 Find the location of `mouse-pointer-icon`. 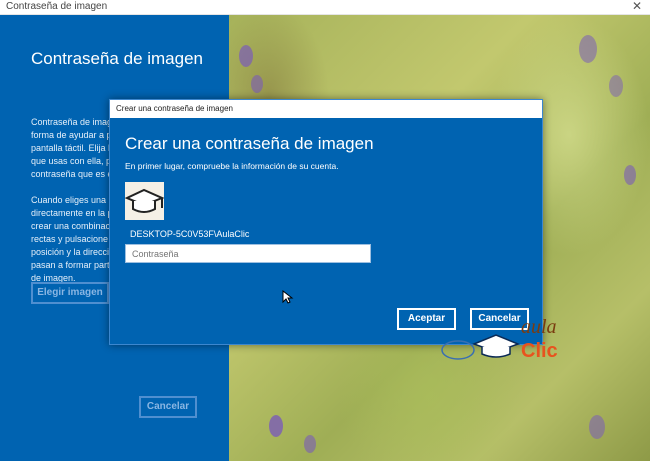

mouse-pointer-icon is located at coordinates (288, 297).